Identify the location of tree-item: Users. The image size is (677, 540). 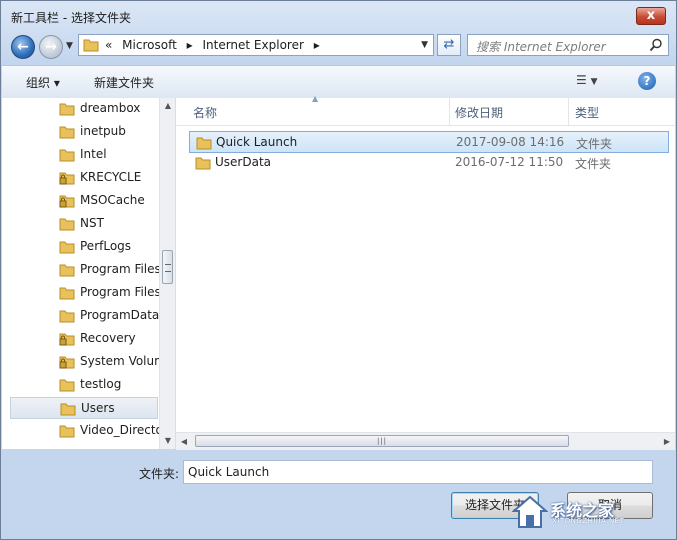
(84, 408).